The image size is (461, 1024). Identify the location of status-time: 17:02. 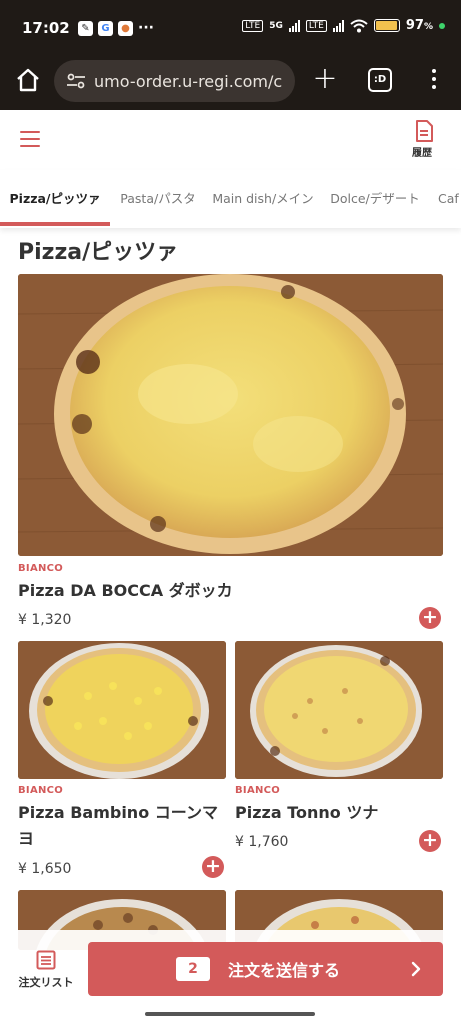
(46, 28).